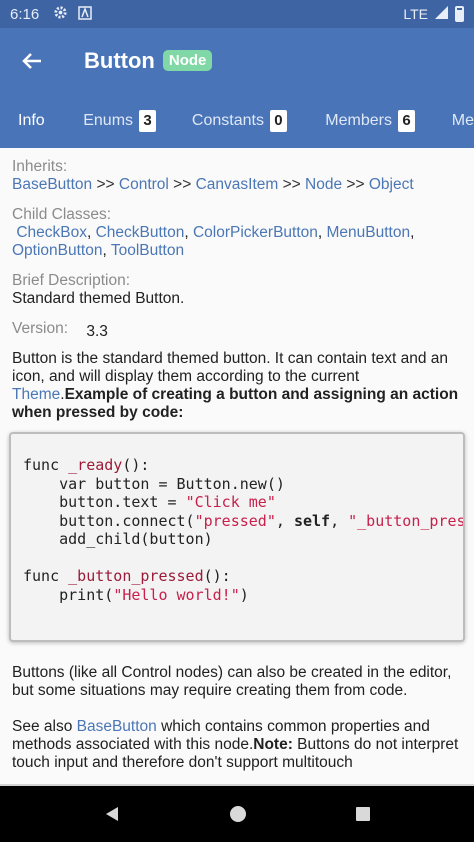  I want to click on code-fragment: button.text =, so click(104, 502).